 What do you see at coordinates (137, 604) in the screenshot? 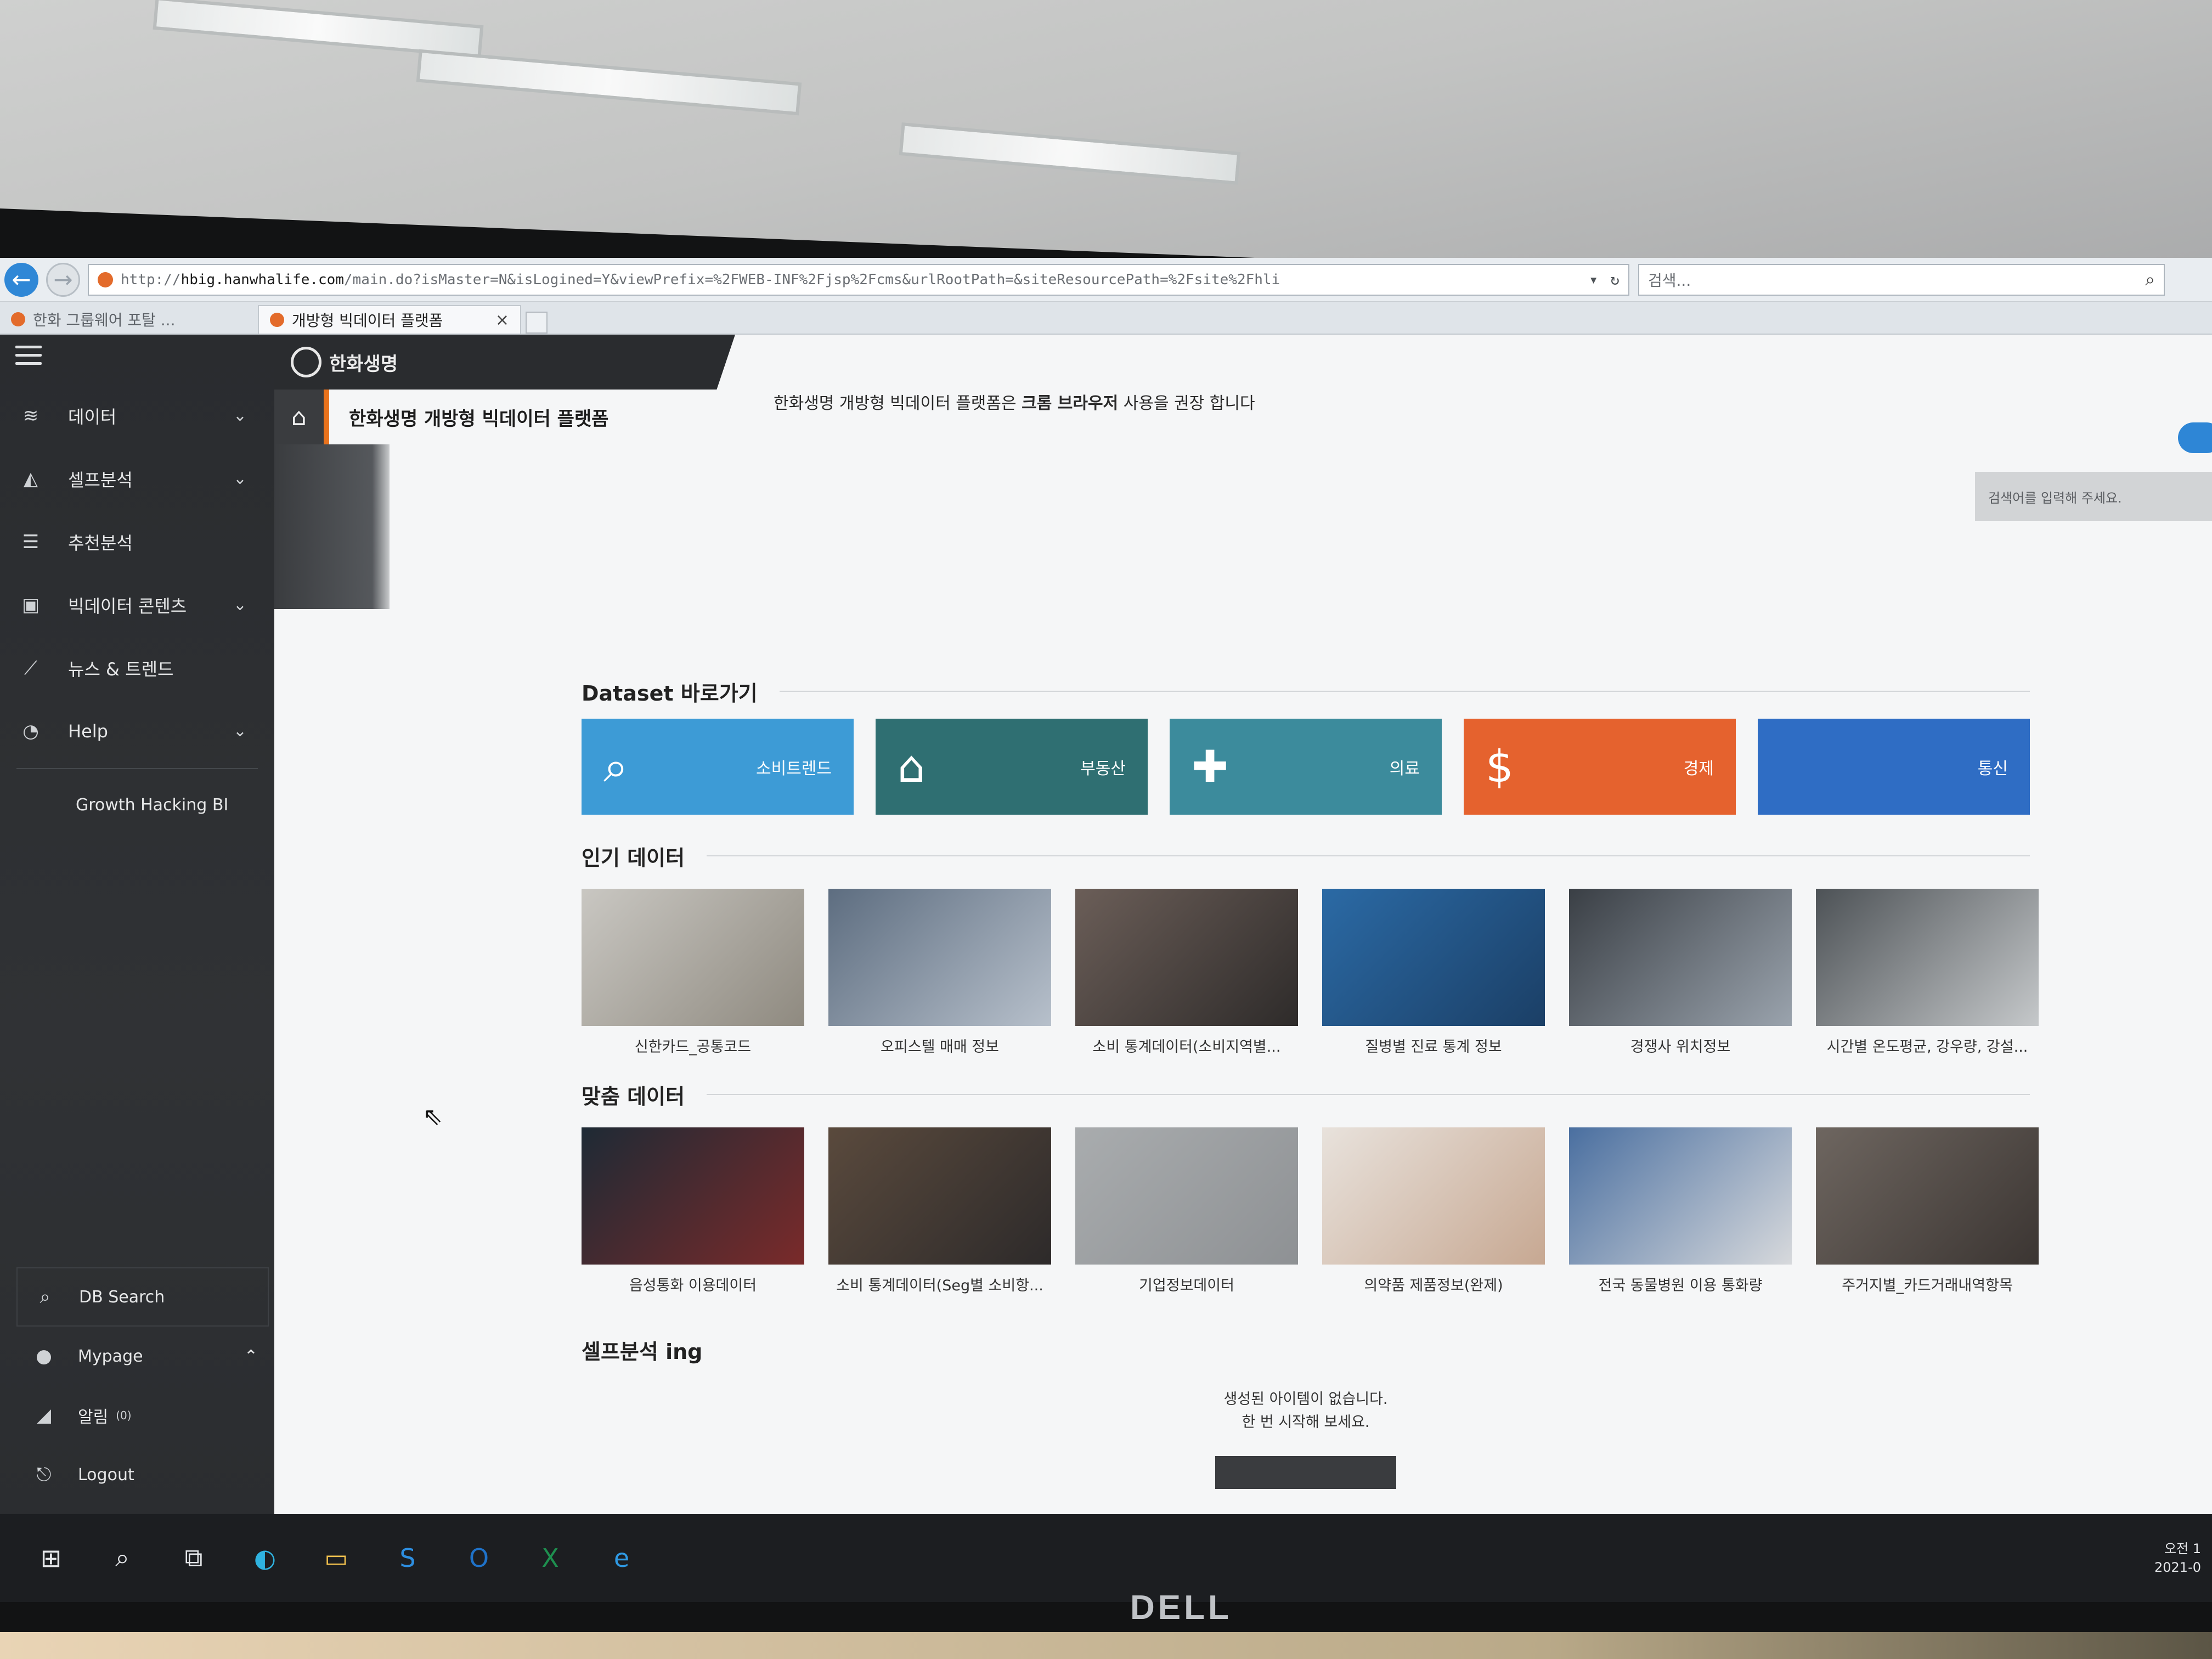
I see `sidebar-item-bigdata-contents: ▣ 빅데이터 콘텐츠 ⌄` at bounding box center [137, 604].